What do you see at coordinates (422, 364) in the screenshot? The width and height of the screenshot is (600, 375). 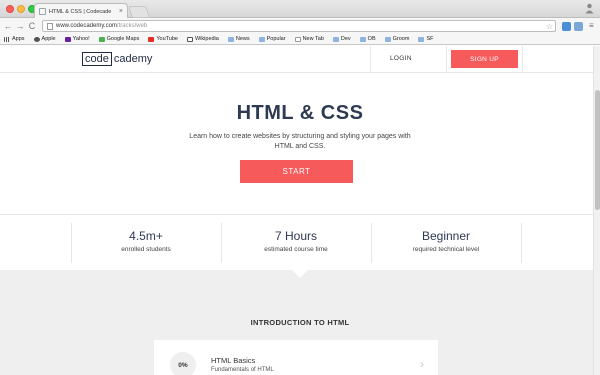 I see `chevron-right-icon: ›` at bounding box center [422, 364].